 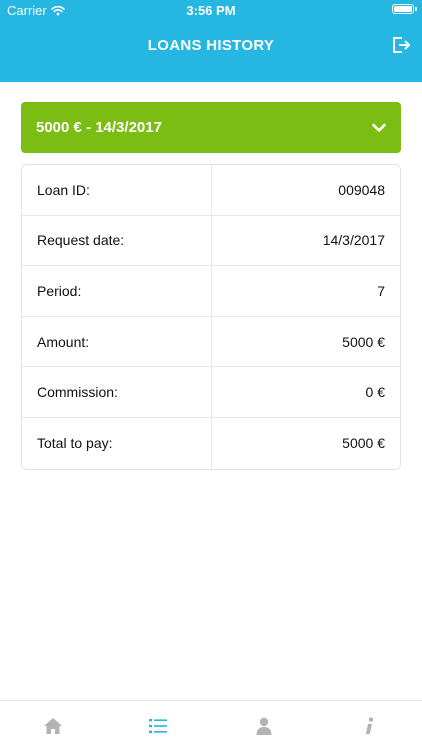 I want to click on request-date-label: Request date:, so click(x=117, y=240).